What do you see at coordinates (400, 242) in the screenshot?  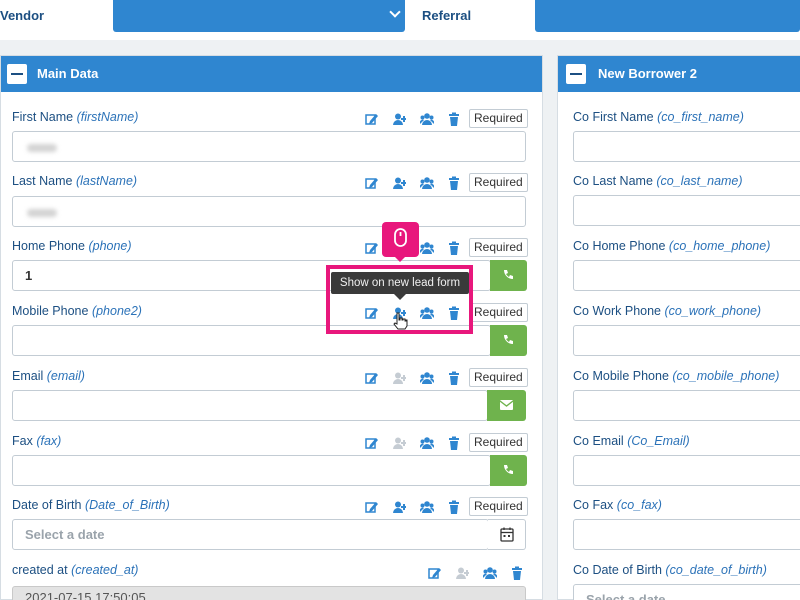 I see `mouse-click-indicator` at bounding box center [400, 242].